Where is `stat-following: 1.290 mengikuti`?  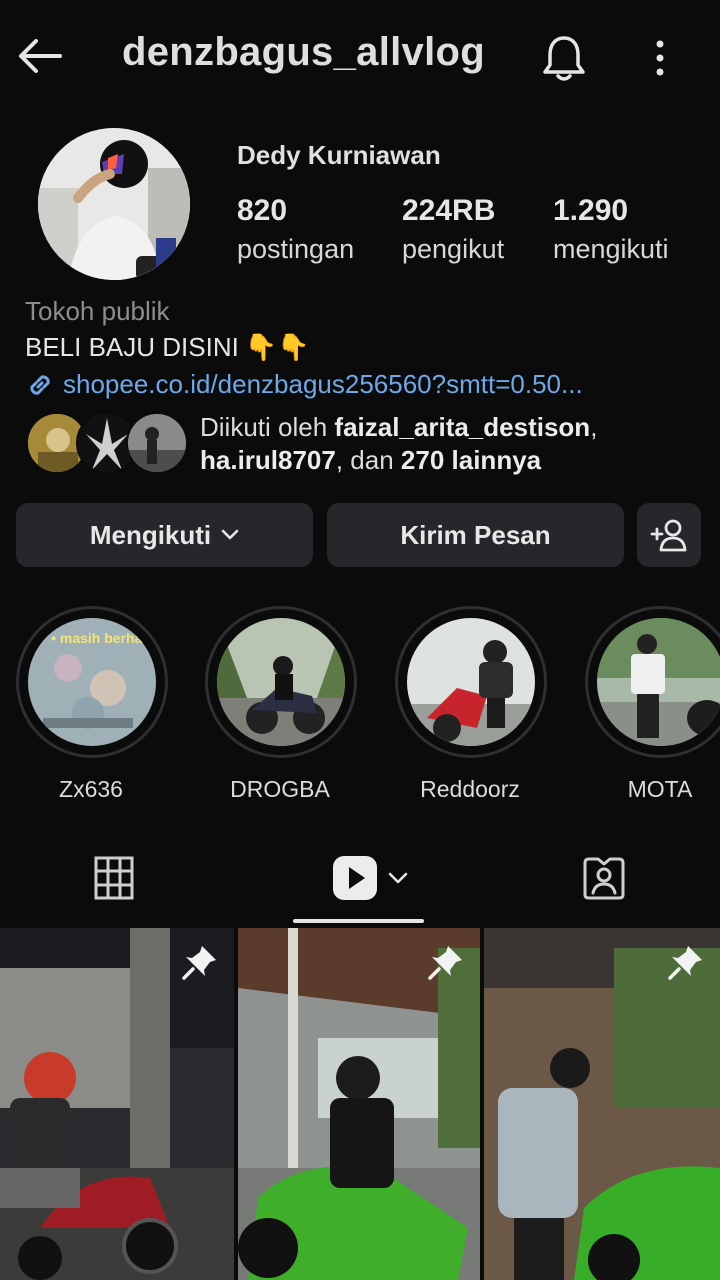
stat-following: 1.290 mengikuti is located at coordinates (611, 230).